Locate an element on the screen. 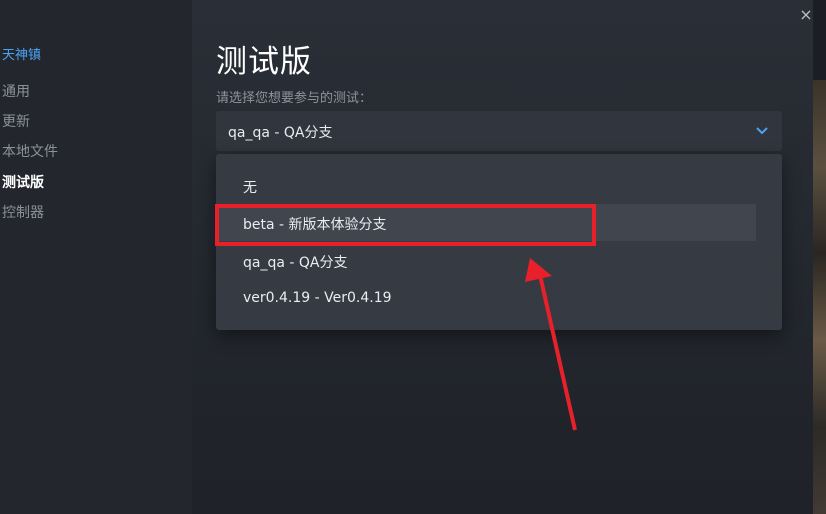 This screenshot has height=514, width=826. annotation-highlight-box is located at coordinates (405, 225).